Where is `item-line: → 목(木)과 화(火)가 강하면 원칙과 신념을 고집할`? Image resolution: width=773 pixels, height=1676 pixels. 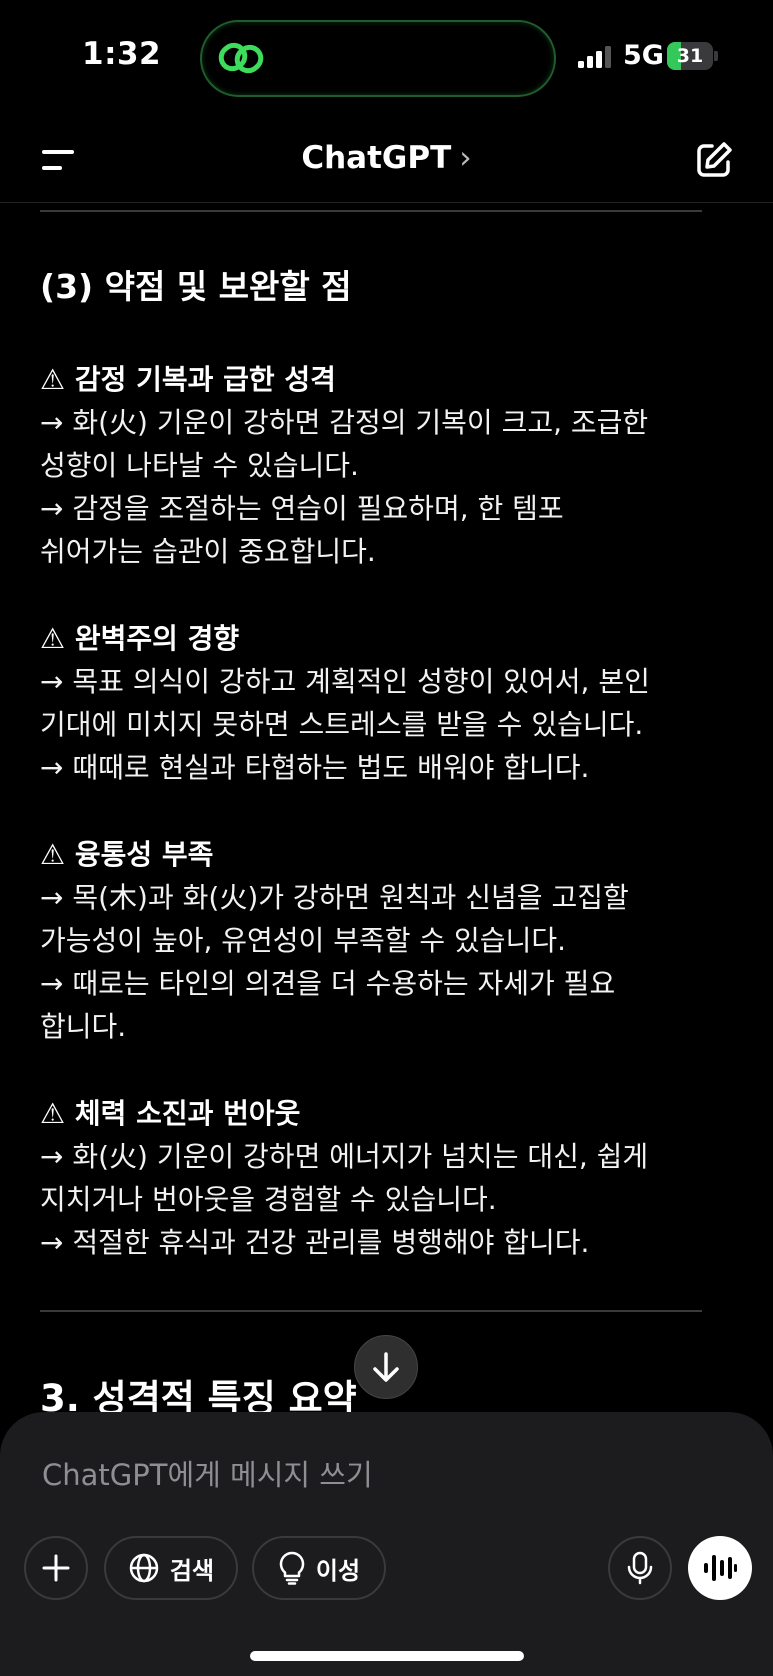
item-line: → 목(木)과 화(火)가 강하면 원칙과 신념을 고집할 is located at coordinates (334, 897).